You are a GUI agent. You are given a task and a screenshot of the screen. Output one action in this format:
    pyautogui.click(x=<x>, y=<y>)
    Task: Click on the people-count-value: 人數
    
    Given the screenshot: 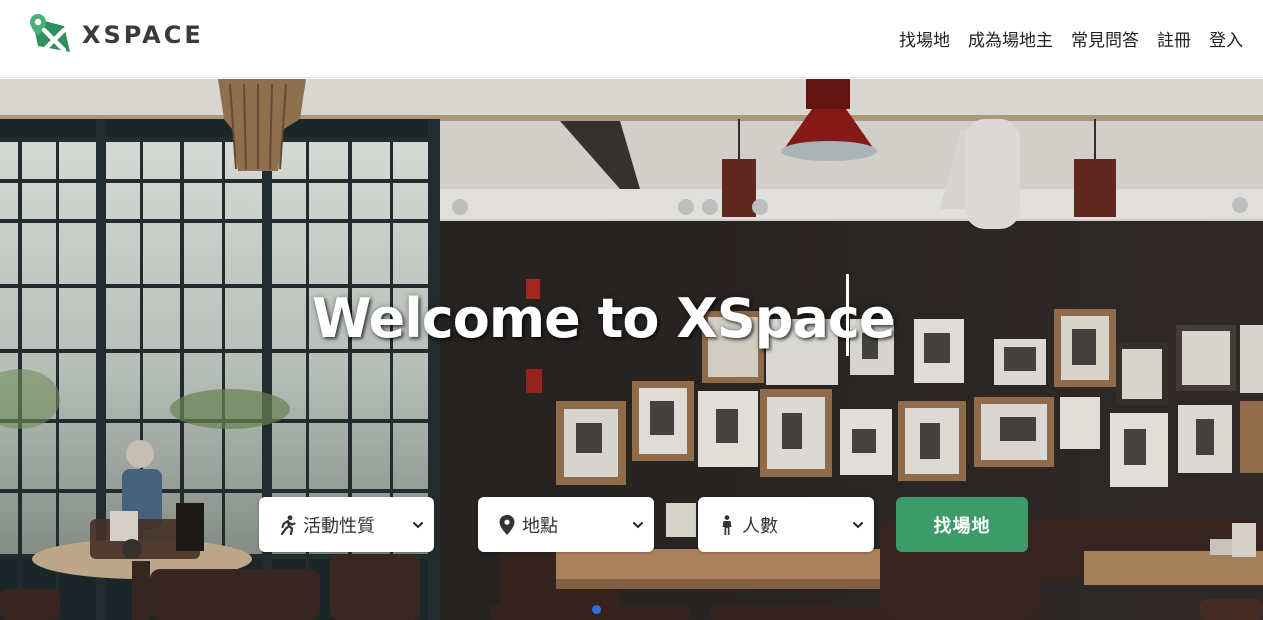 What is the action you would take?
    pyautogui.click(x=760, y=526)
    